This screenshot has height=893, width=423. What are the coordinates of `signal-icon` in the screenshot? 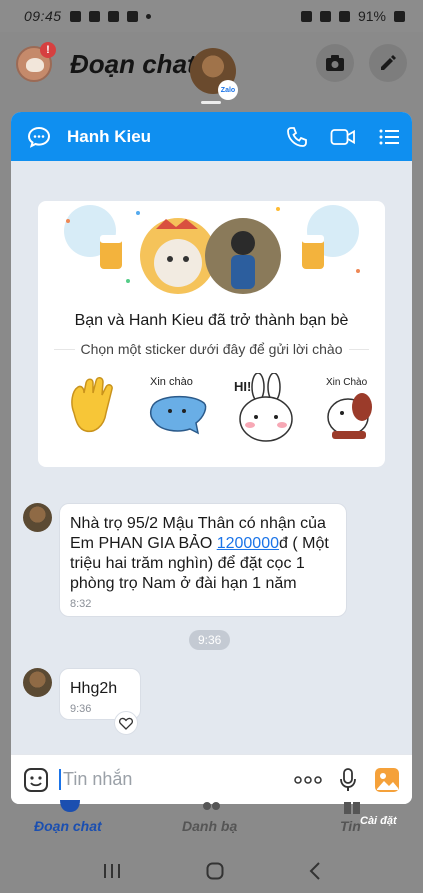 It's located at (344, 16).